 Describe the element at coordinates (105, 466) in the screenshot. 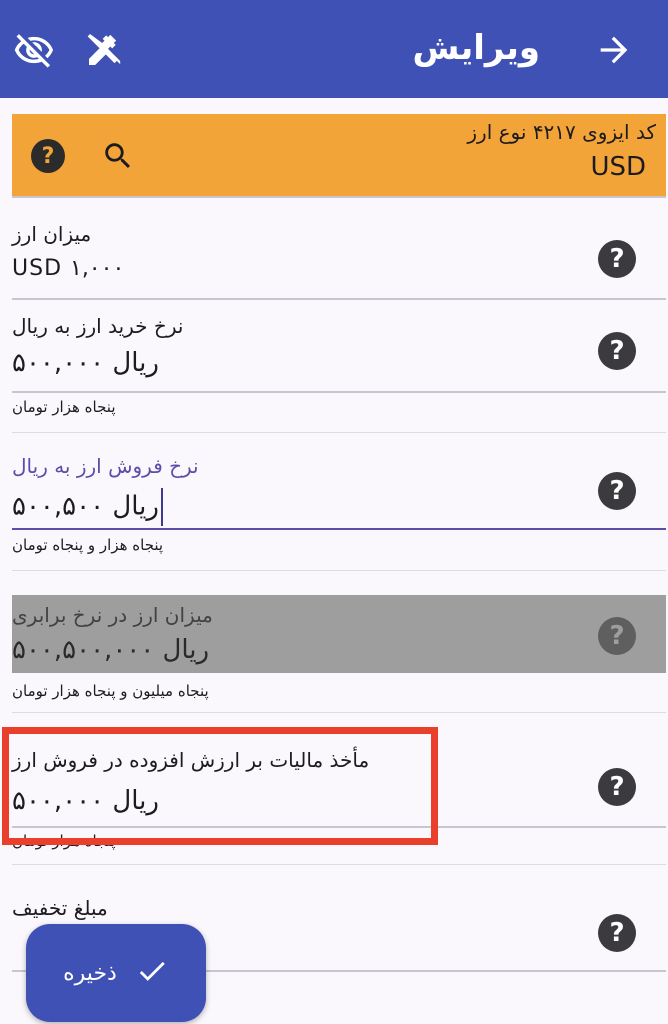

I see `field-label: نرخ فروش ارز به ریال` at that location.